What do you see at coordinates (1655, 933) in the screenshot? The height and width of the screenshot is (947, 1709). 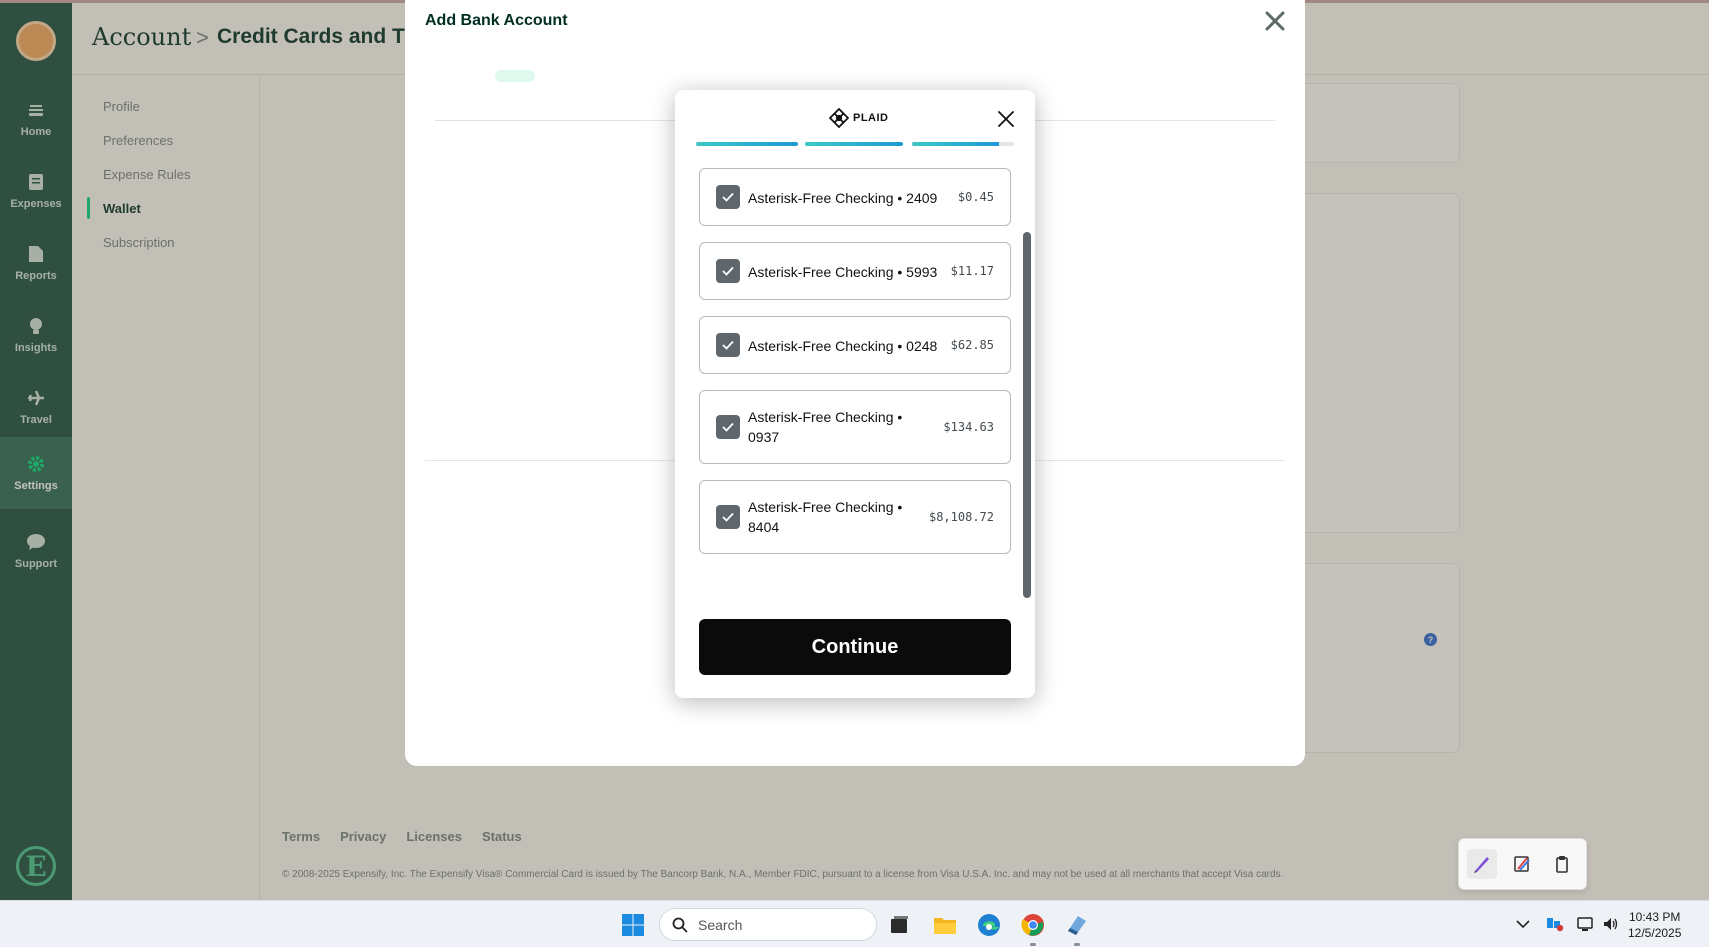 I see `clock-date: 12/5/2025` at bounding box center [1655, 933].